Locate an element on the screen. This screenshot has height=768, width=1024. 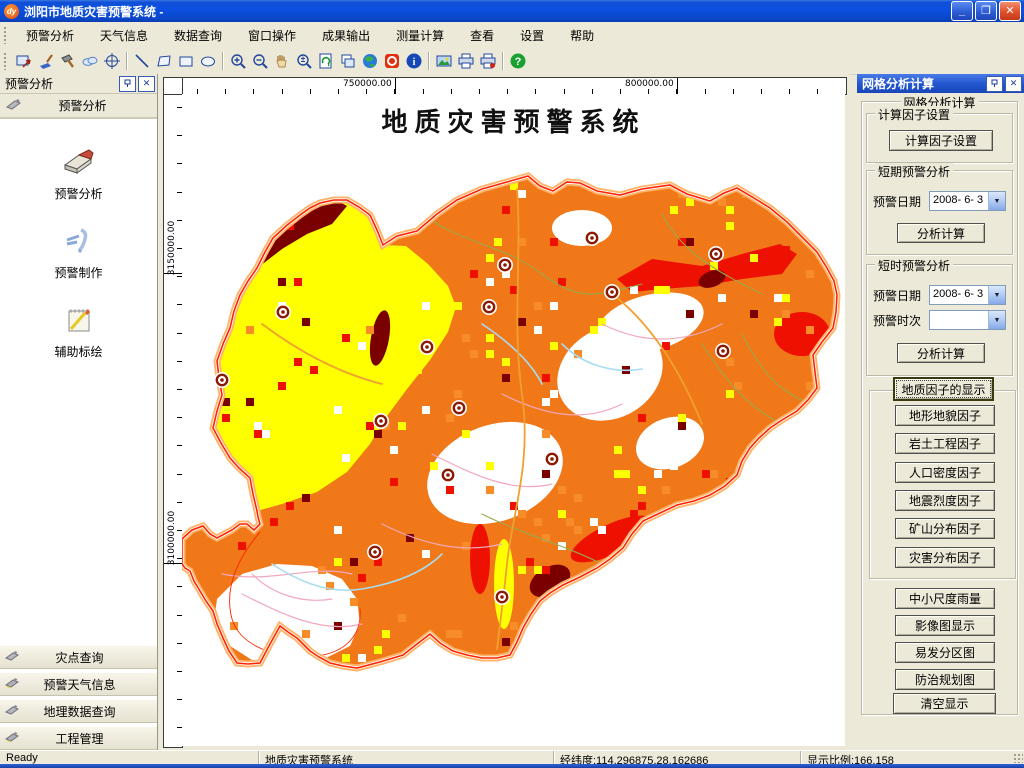
draw-line-icon is located at coordinates (142, 61).